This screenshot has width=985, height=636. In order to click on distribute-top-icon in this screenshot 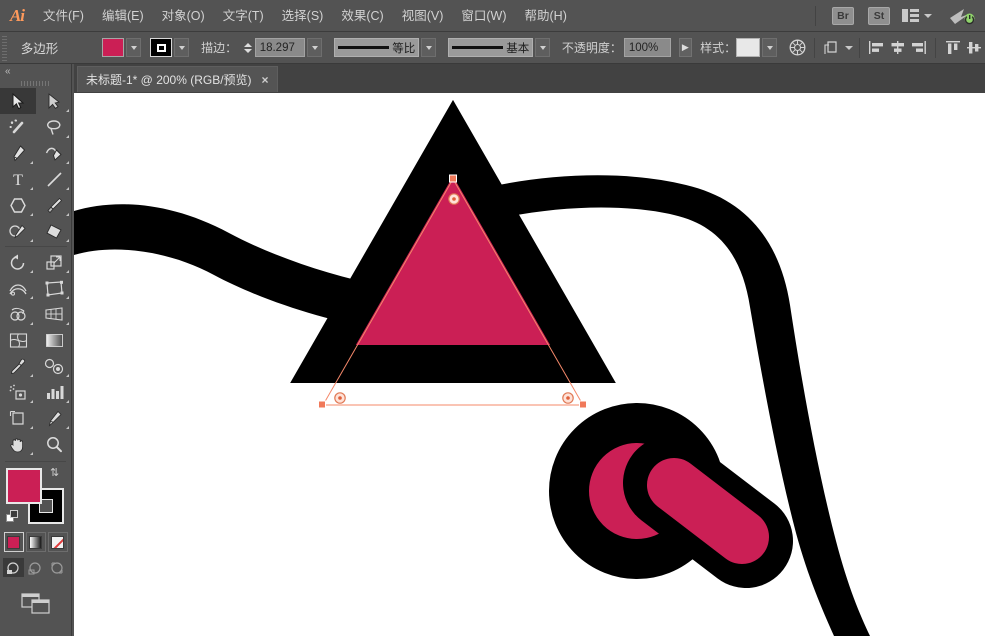, I will do `click(952, 48)`.